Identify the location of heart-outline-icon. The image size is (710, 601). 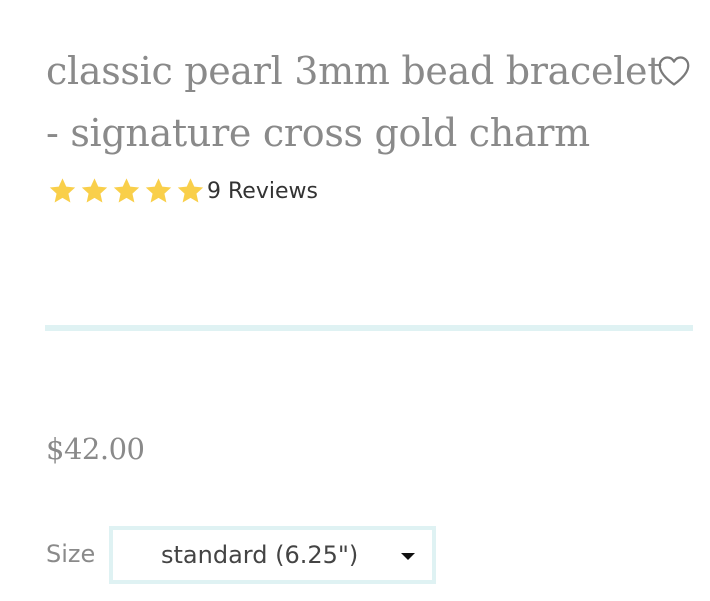
(674, 71).